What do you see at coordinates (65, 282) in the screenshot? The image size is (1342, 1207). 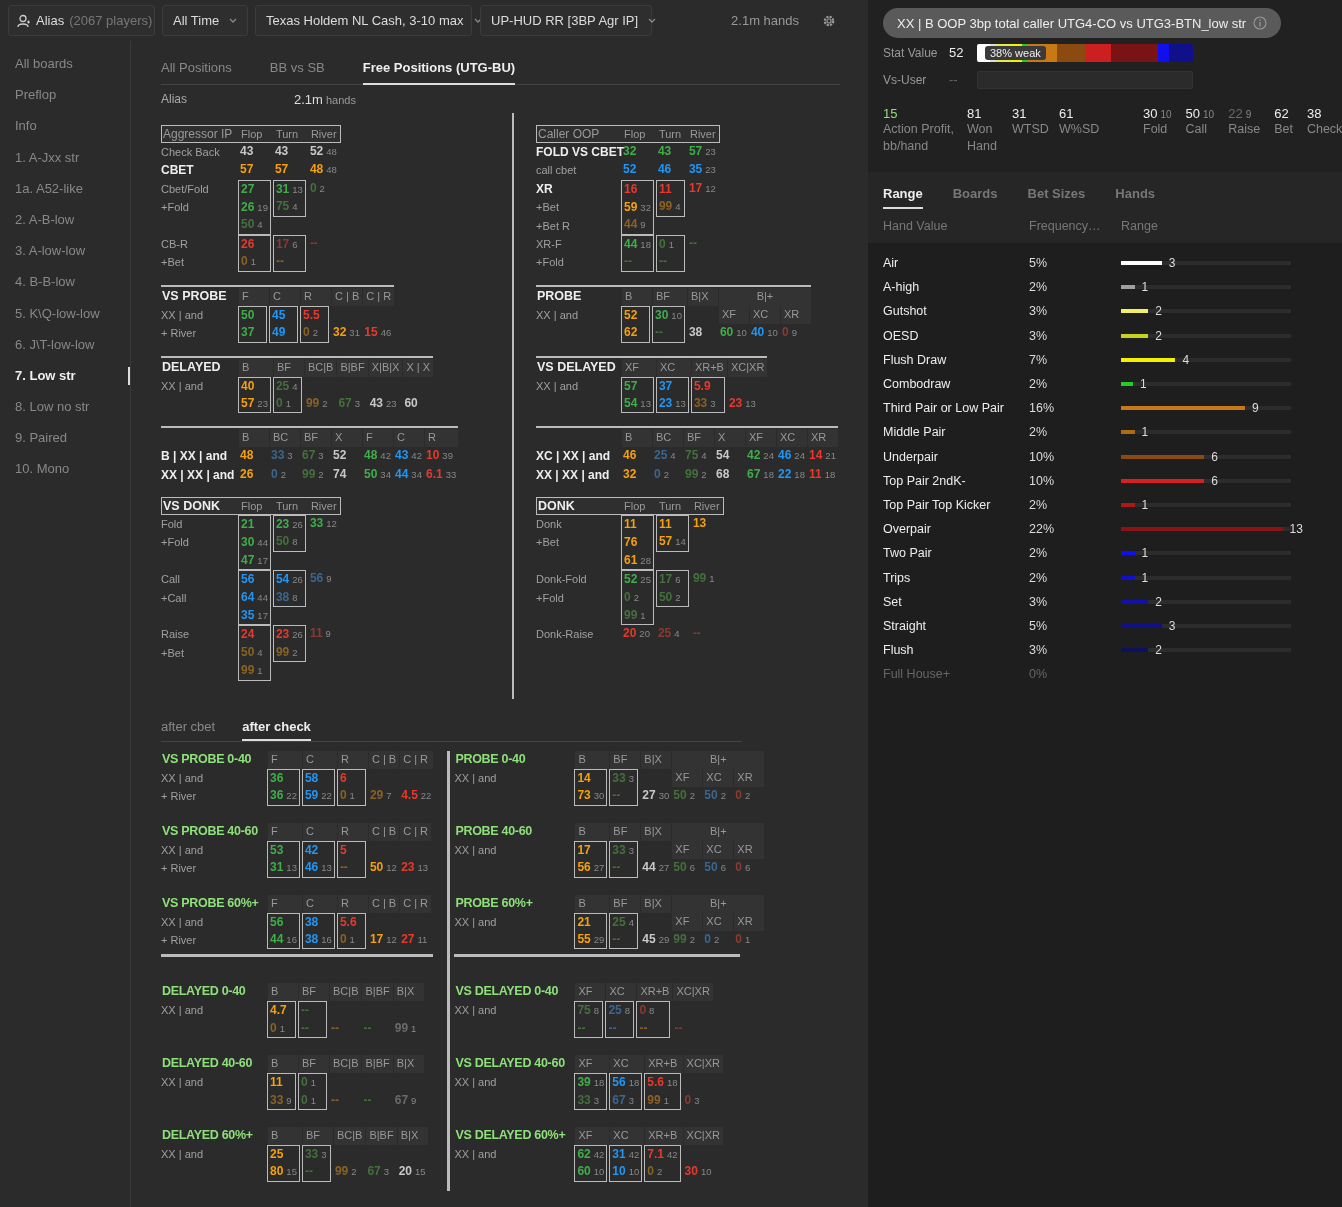 I see `nav-item: 4. B-B-low` at bounding box center [65, 282].